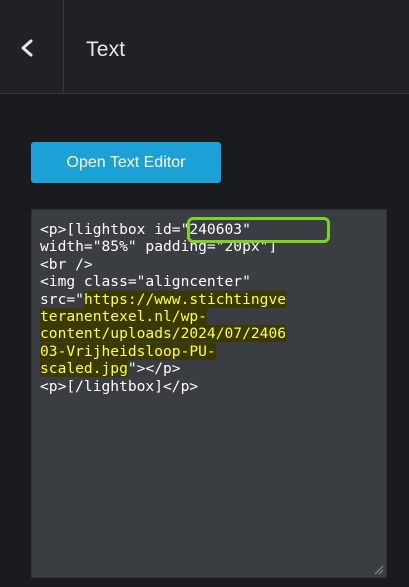  What do you see at coordinates (145, 229) in the screenshot?
I see `code-line: <p>[lightbox id="240603"` at bounding box center [145, 229].